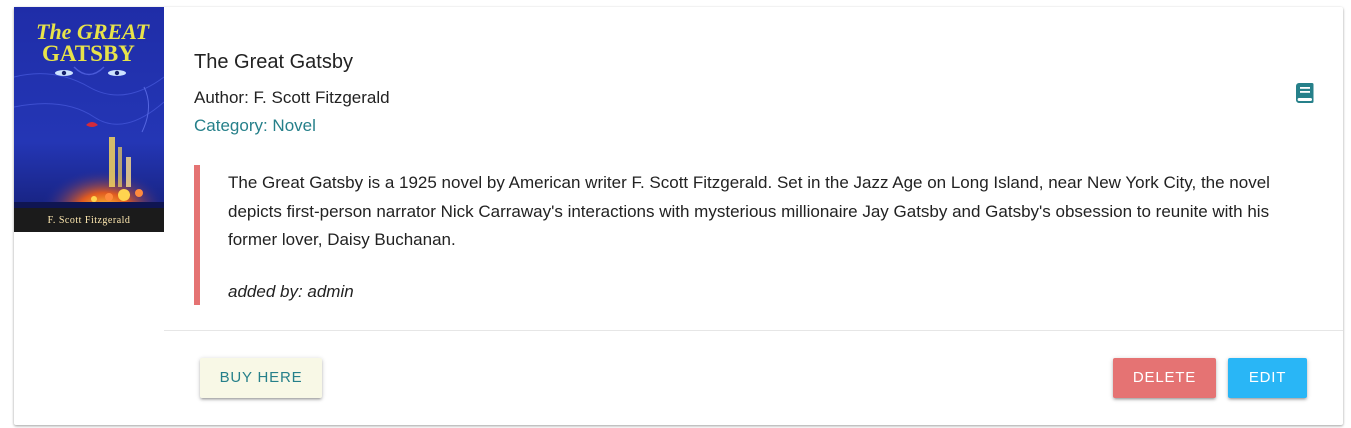 The height and width of the screenshot is (428, 1351). Describe the element at coordinates (255, 125) in the screenshot. I see `book-category: Category: Novel` at that location.